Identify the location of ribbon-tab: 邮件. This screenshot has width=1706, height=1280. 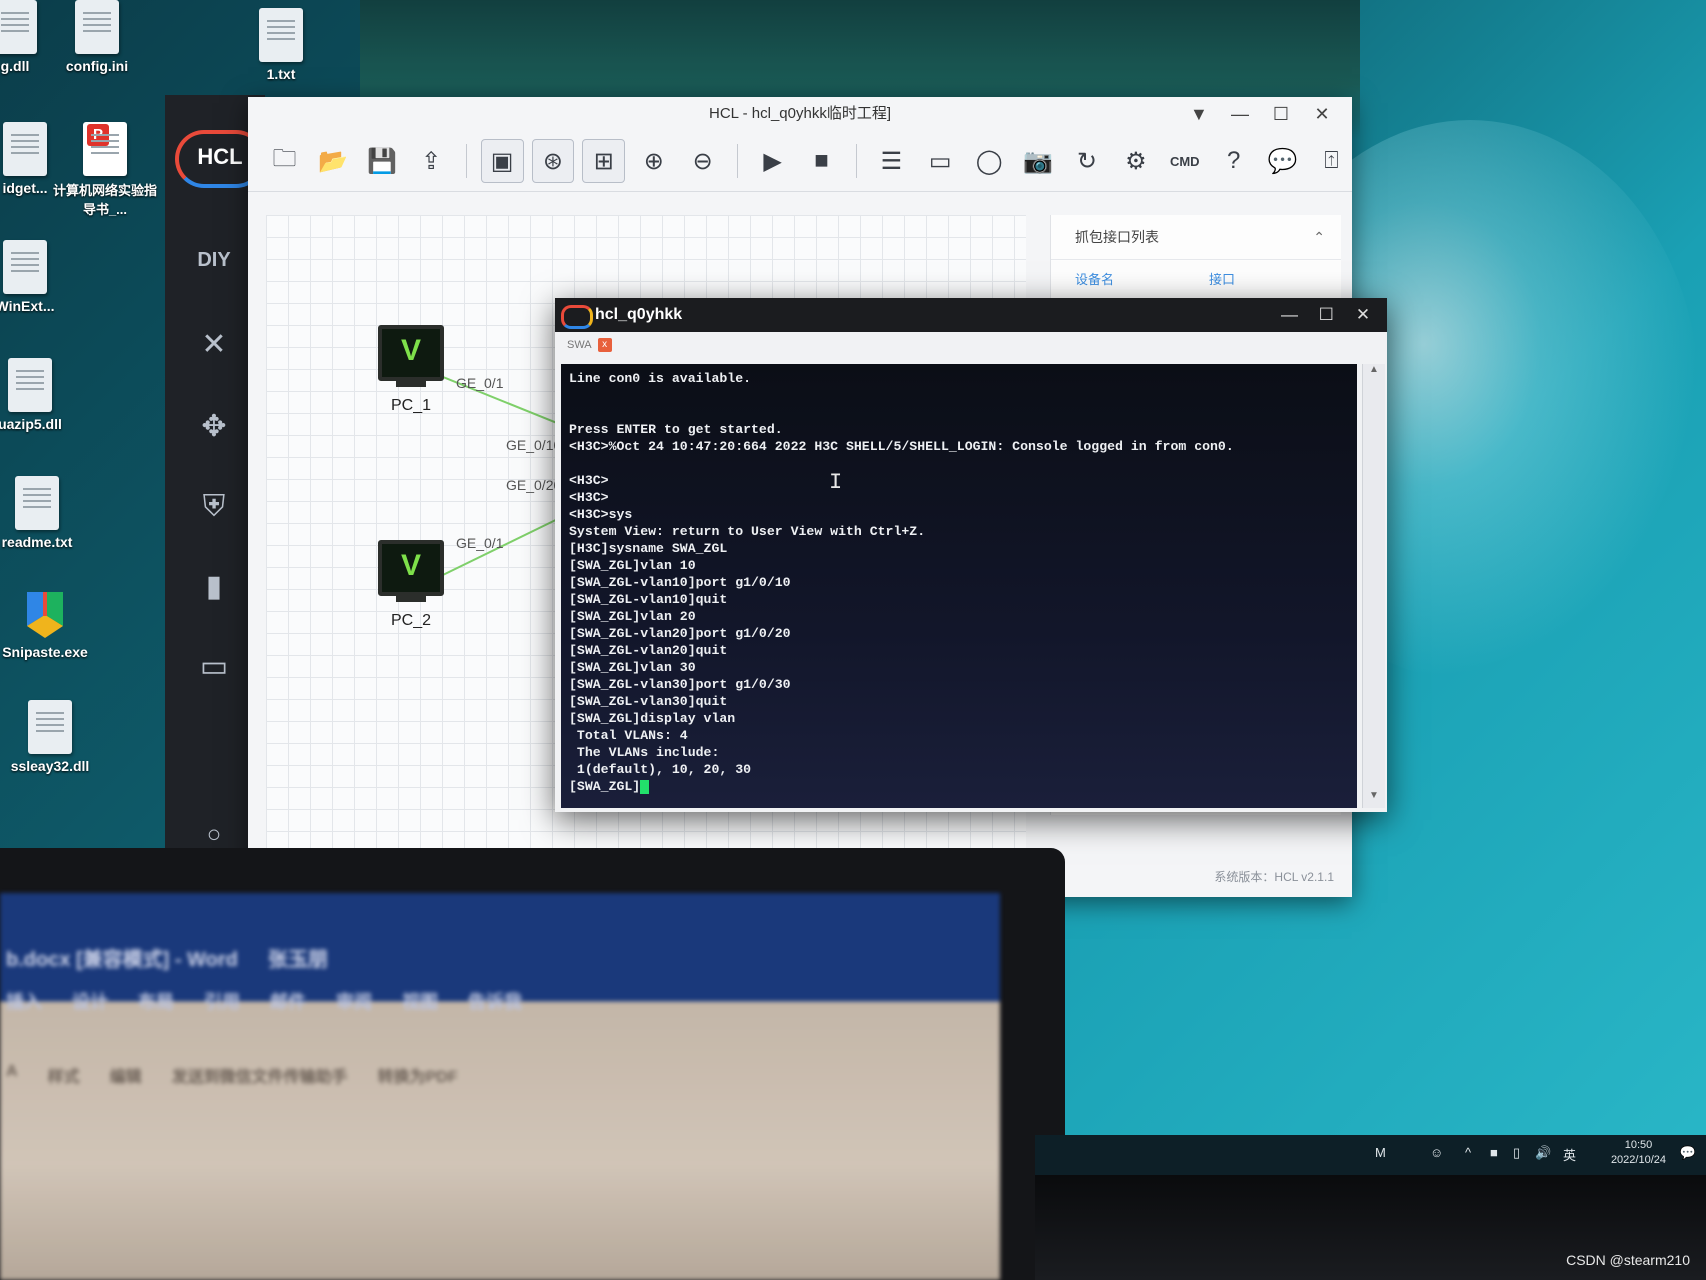
(288, 1001).